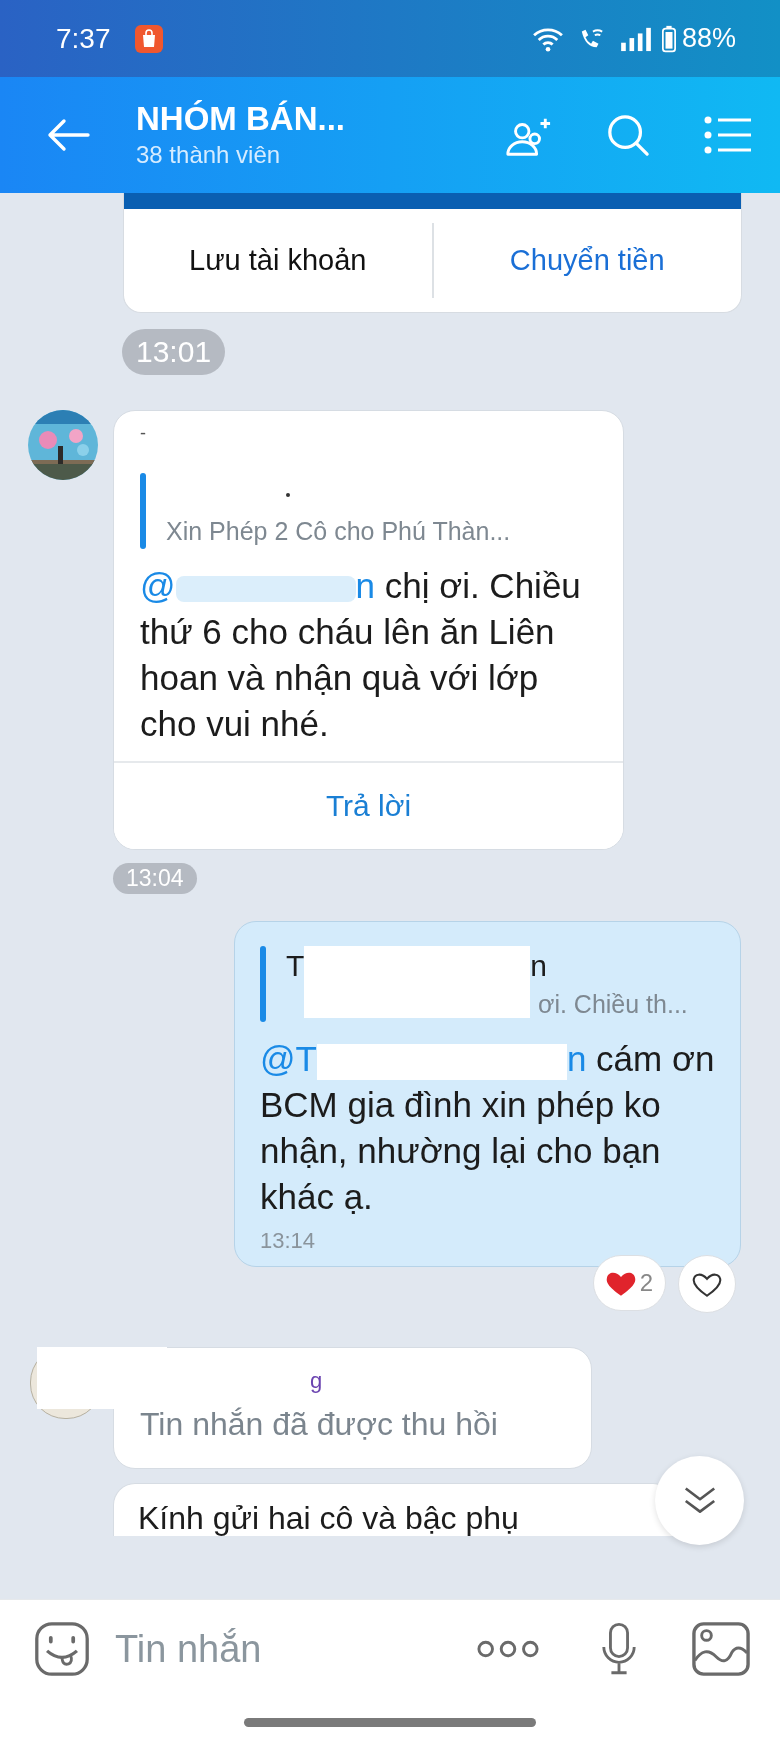 This screenshot has width=780, height=1742. What do you see at coordinates (368, 805) in the screenshot?
I see `reply-button: Trả lời` at bounding box center [368, 805].